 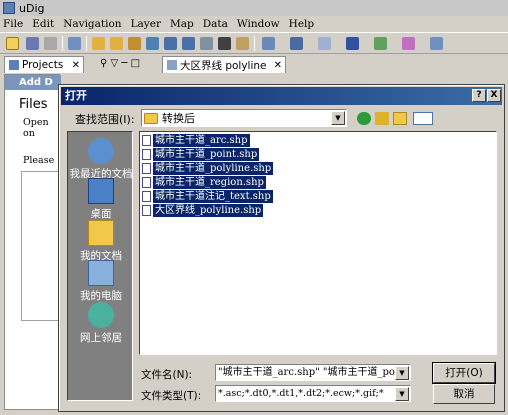 I want to click on tab-projects: Projects ✕, so click(x=44, y=64).